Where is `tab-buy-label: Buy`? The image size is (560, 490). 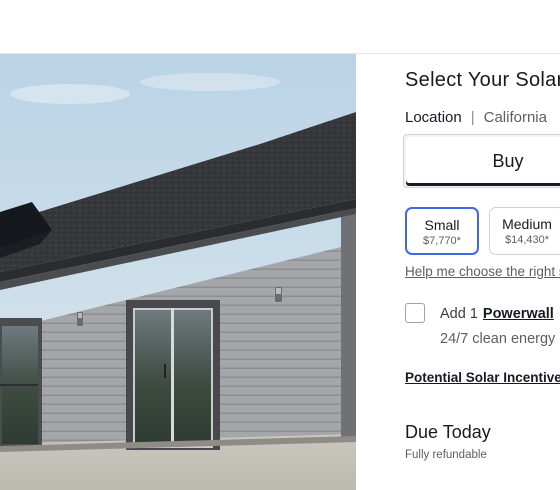 tab-buy-label: Buy is located at coordinates (508, 160).